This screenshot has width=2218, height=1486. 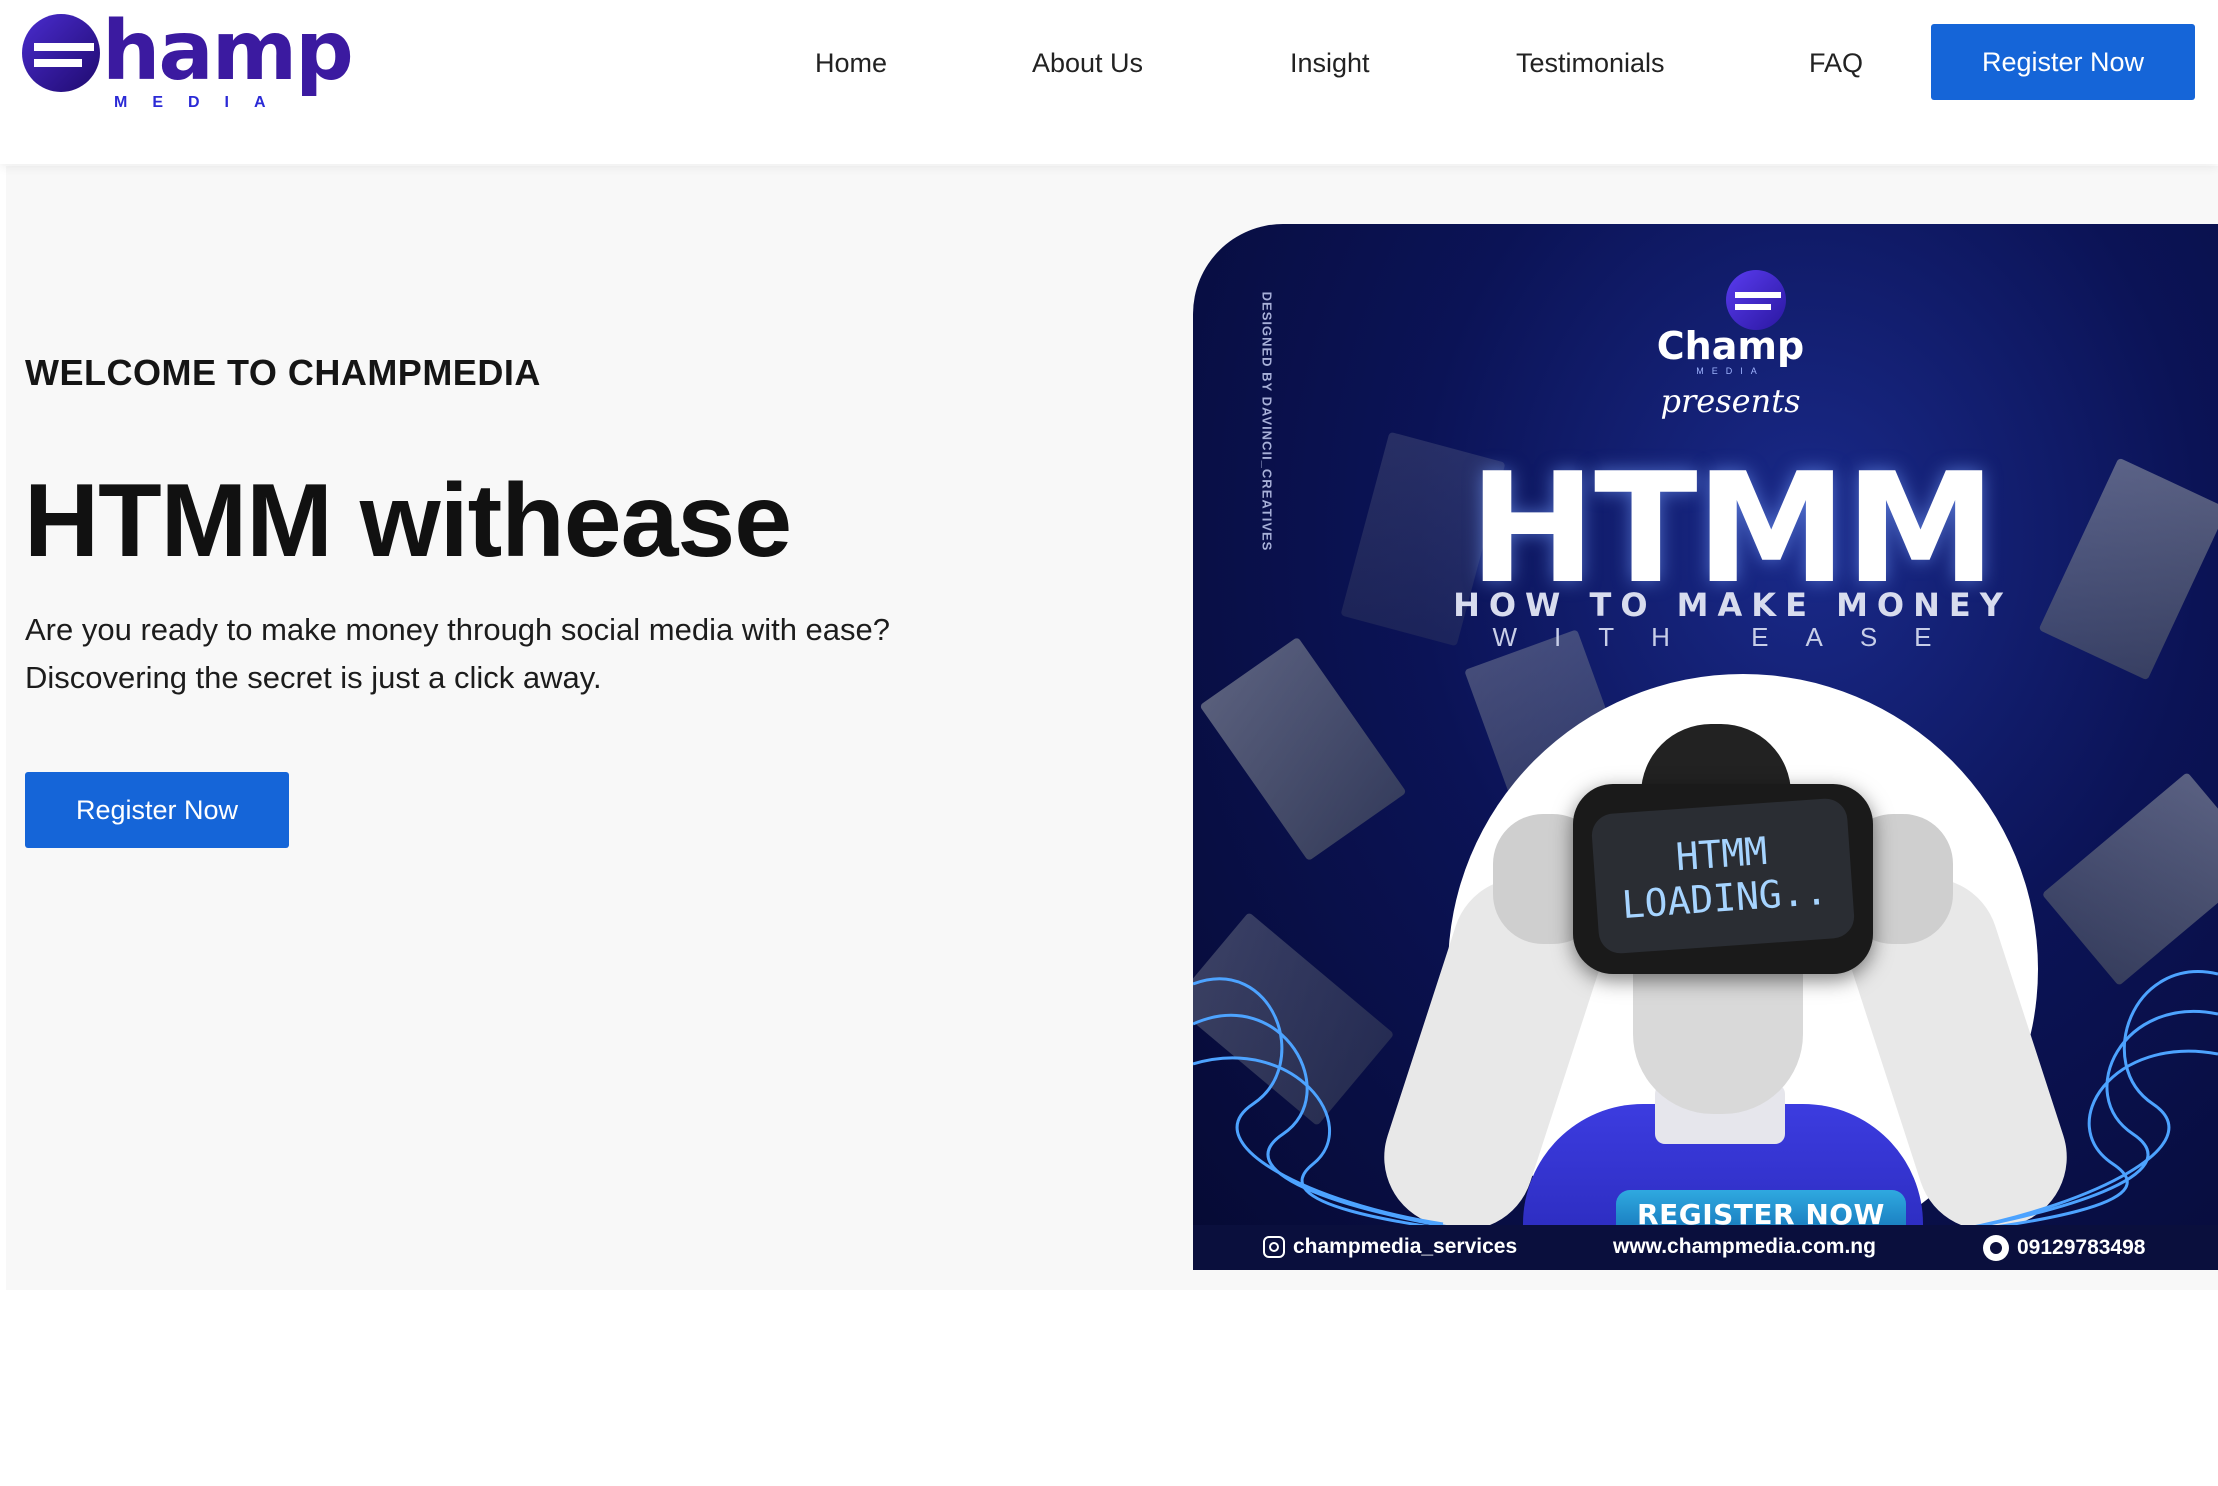 I want to click on logo-wordmark: hamp, so click(x=228, y=51).